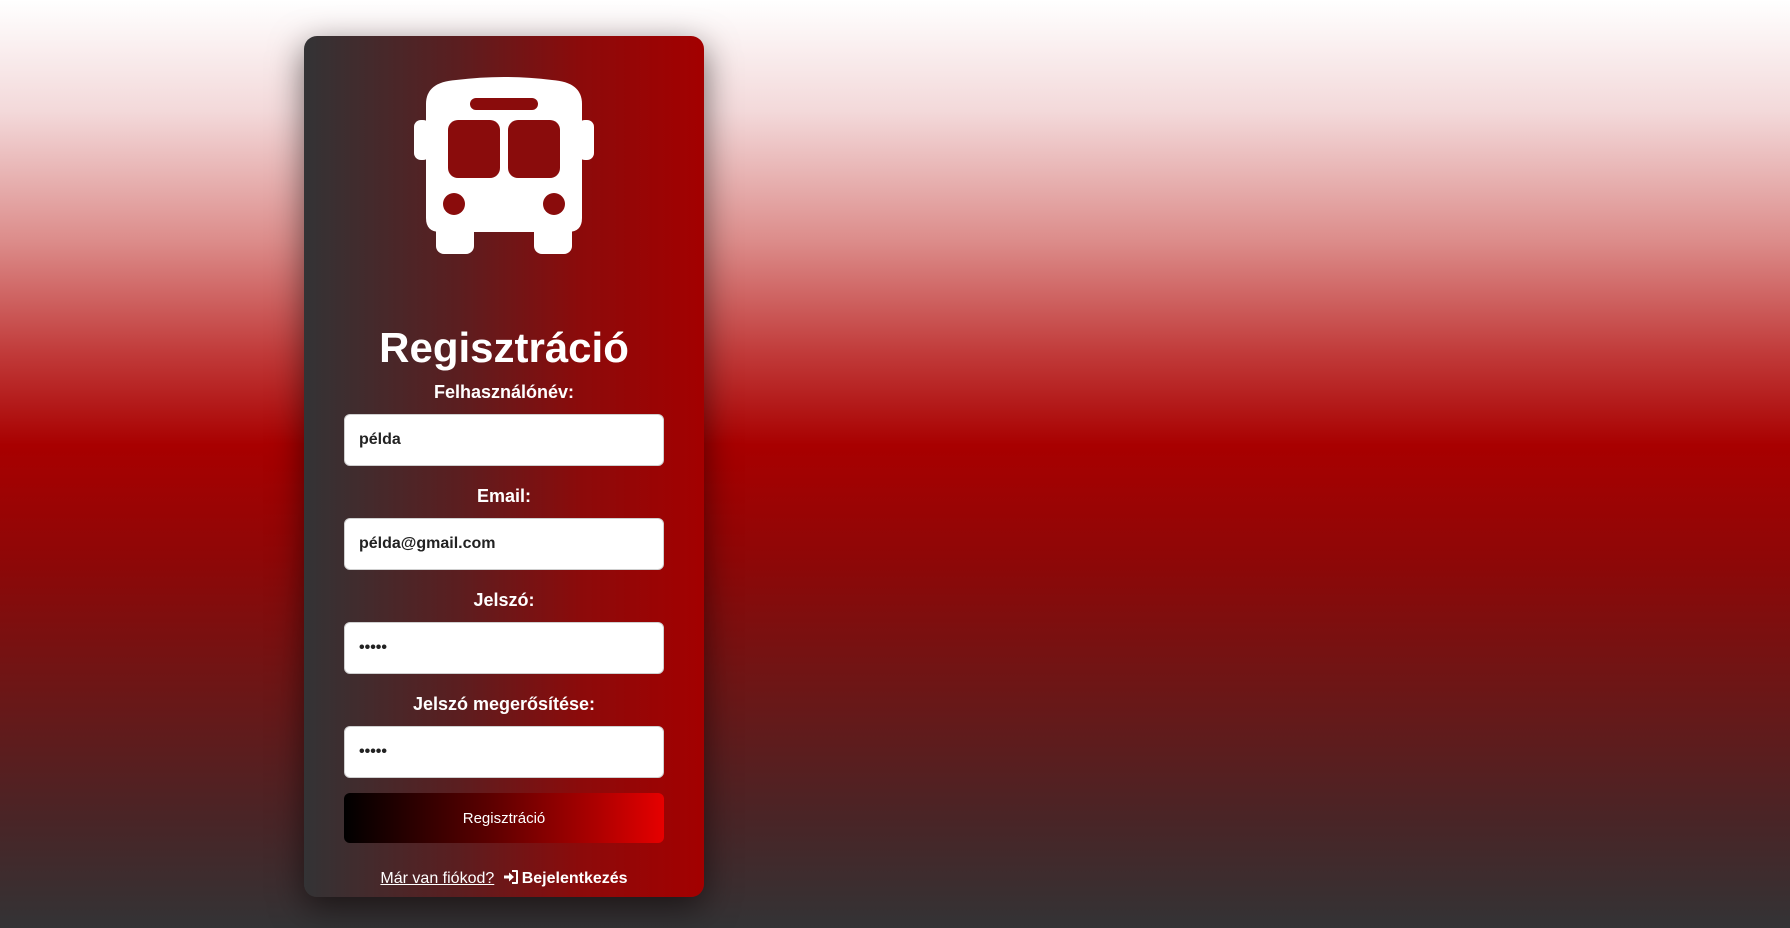  I want to click on login-question-link: Már van fiókod?, so click(437, 878).